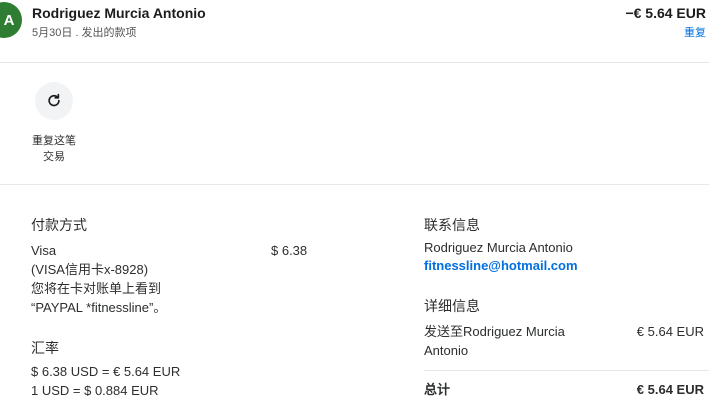 Image resolution: width=709 pixels, height=402 pixels. I want to click on sent-to-label: 发送至Rodriguez Murcia Antonio, so click(494, 341).